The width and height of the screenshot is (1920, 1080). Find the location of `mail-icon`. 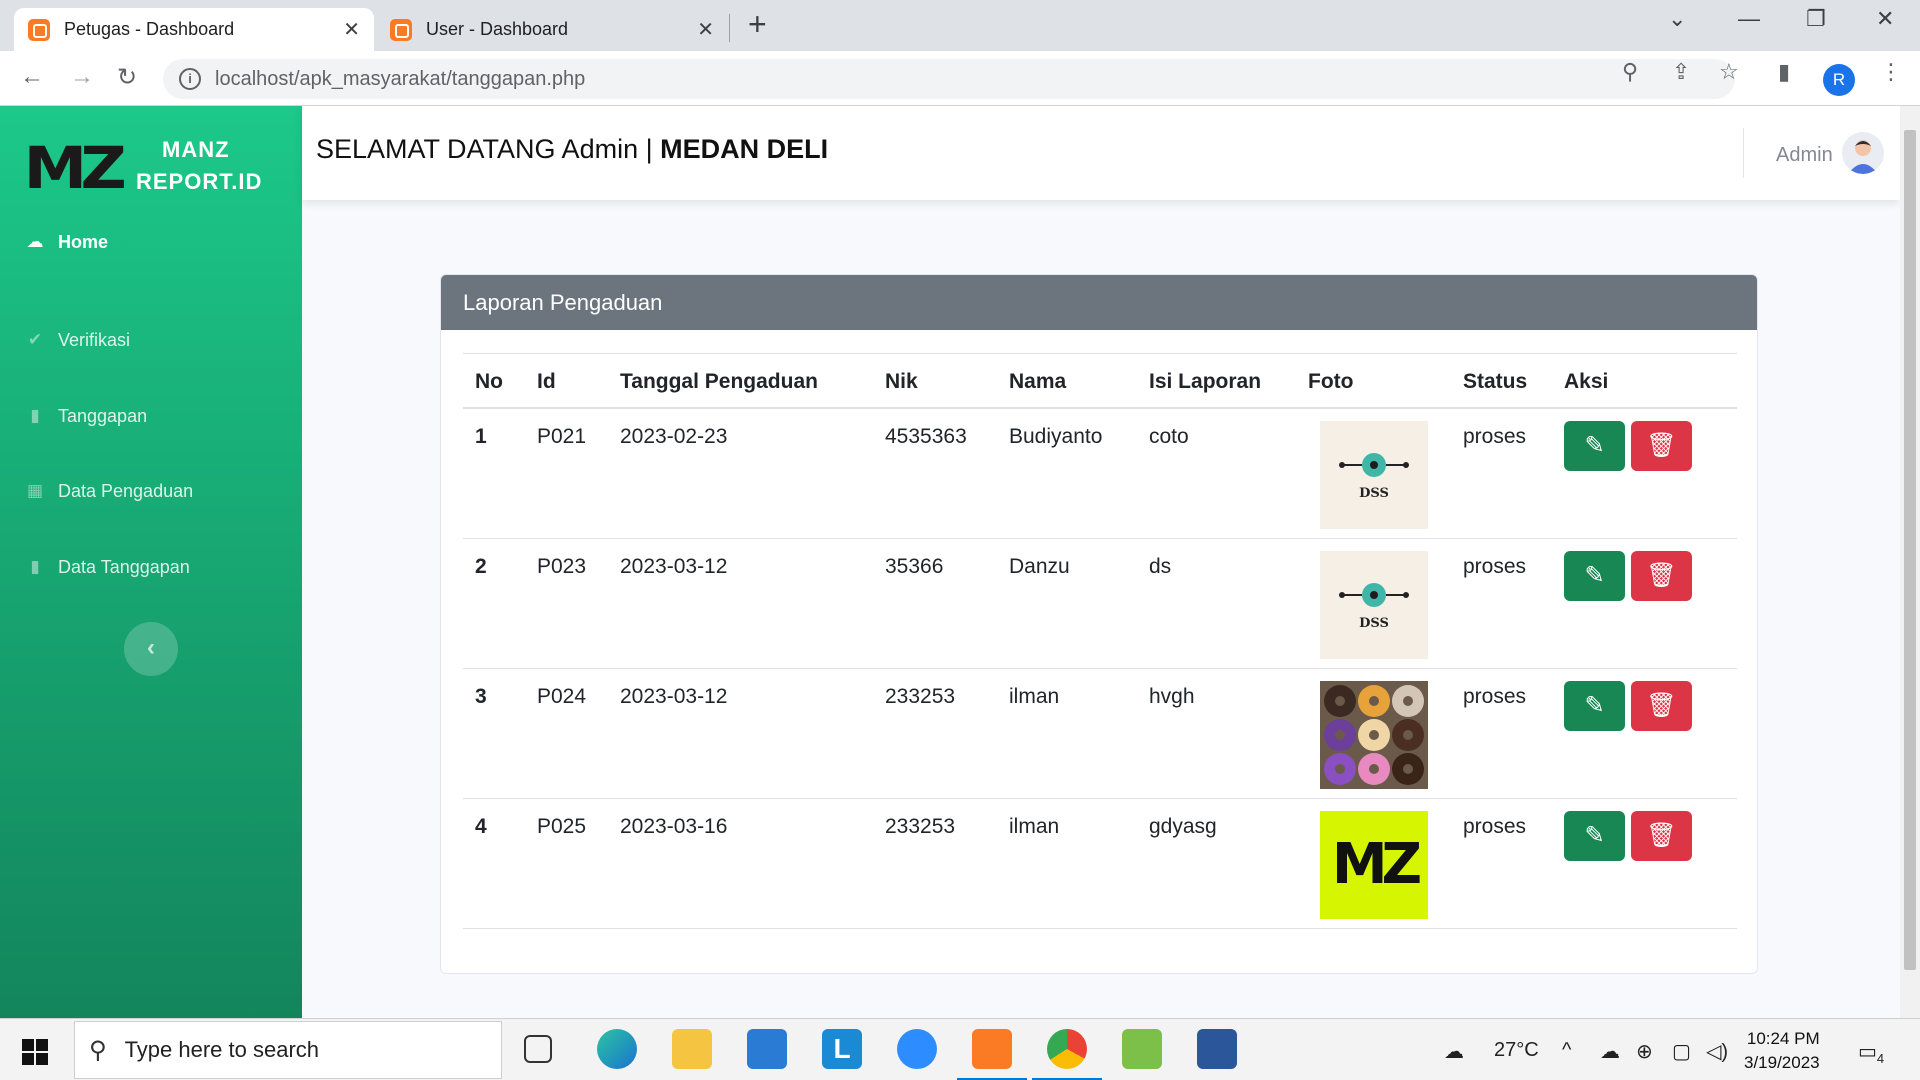

mail-icon is located at coordinates (767, 1049).